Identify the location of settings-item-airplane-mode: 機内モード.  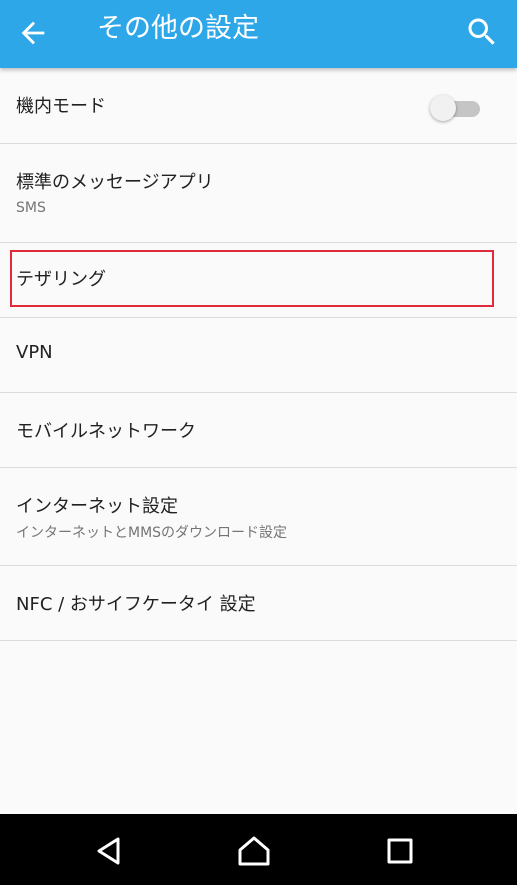
(258, 106).